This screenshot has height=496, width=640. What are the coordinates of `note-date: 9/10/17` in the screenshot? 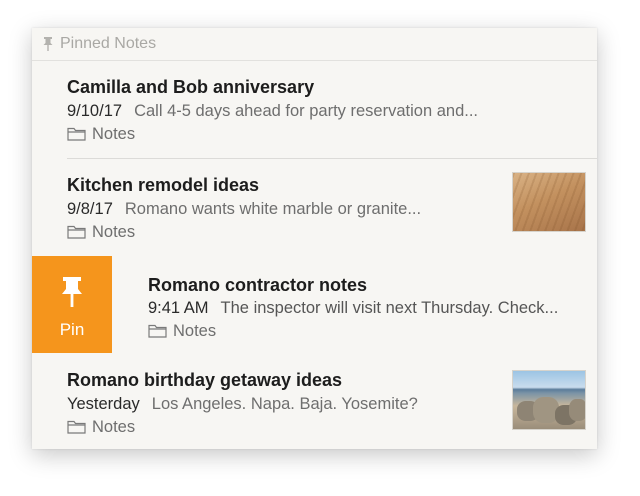 It's located at (95, 111).